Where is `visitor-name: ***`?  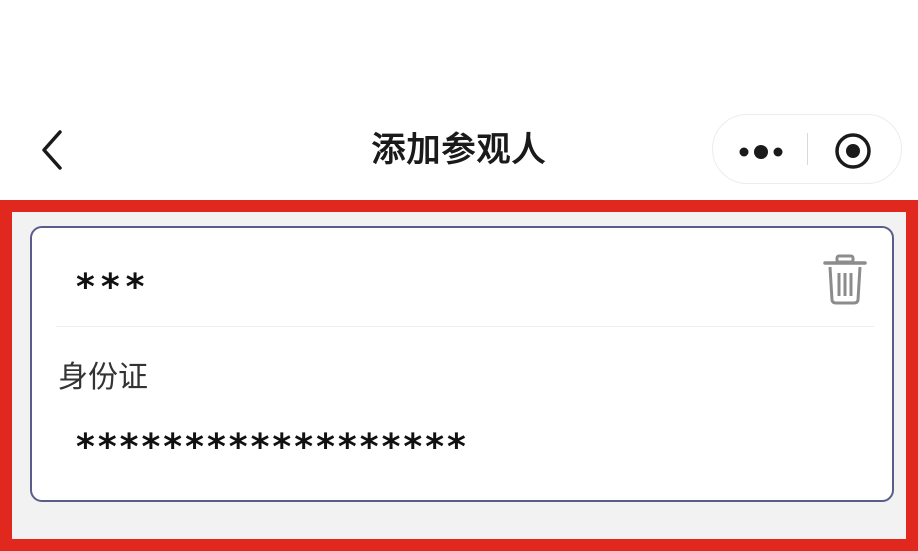
visitor-name: *** is located at coordinates (113, 287).